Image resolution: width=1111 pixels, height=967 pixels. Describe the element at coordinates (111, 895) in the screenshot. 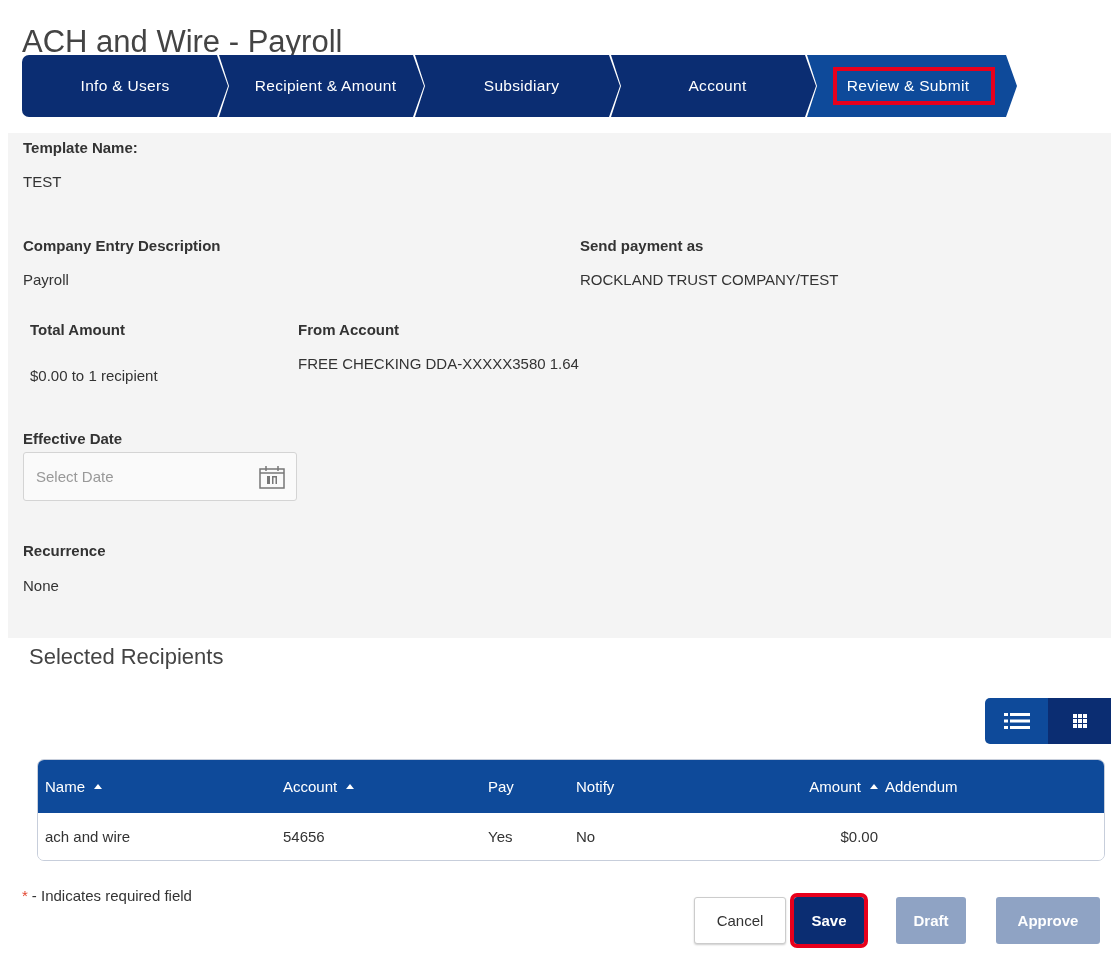

I see `required-field-note: - Indicates required field` at that location.